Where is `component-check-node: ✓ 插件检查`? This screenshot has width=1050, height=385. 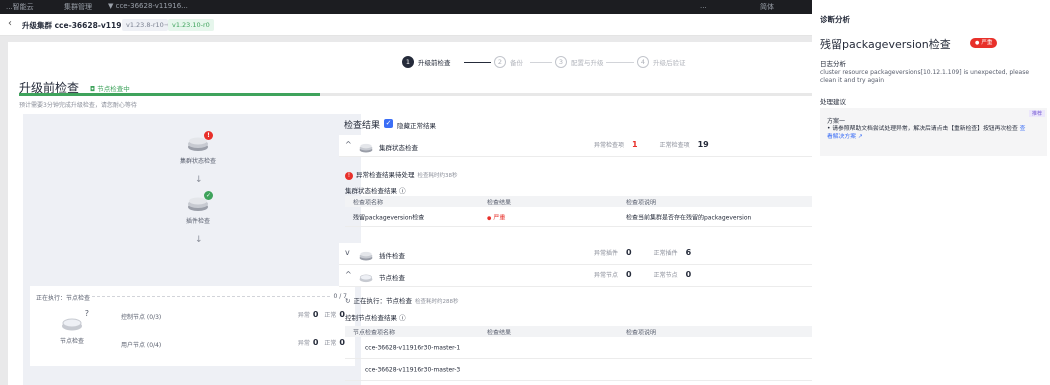
component-check-node: ✓ 插件检查 is located at coordinates (198, 208).